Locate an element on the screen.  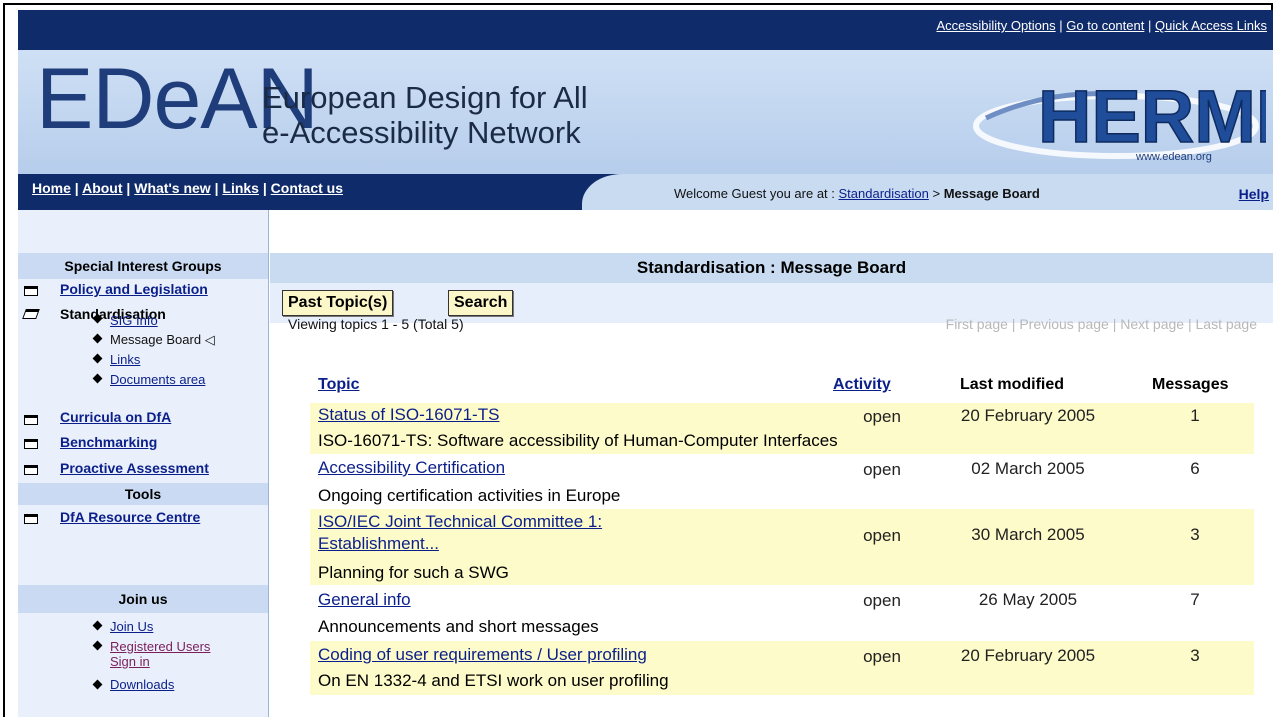
last-modified-date: 26 May 2005 is located at coordinates (1028, 599).